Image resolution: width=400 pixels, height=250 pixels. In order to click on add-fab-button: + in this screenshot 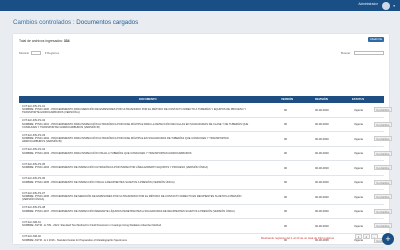, I will do `click(388, 239)`.